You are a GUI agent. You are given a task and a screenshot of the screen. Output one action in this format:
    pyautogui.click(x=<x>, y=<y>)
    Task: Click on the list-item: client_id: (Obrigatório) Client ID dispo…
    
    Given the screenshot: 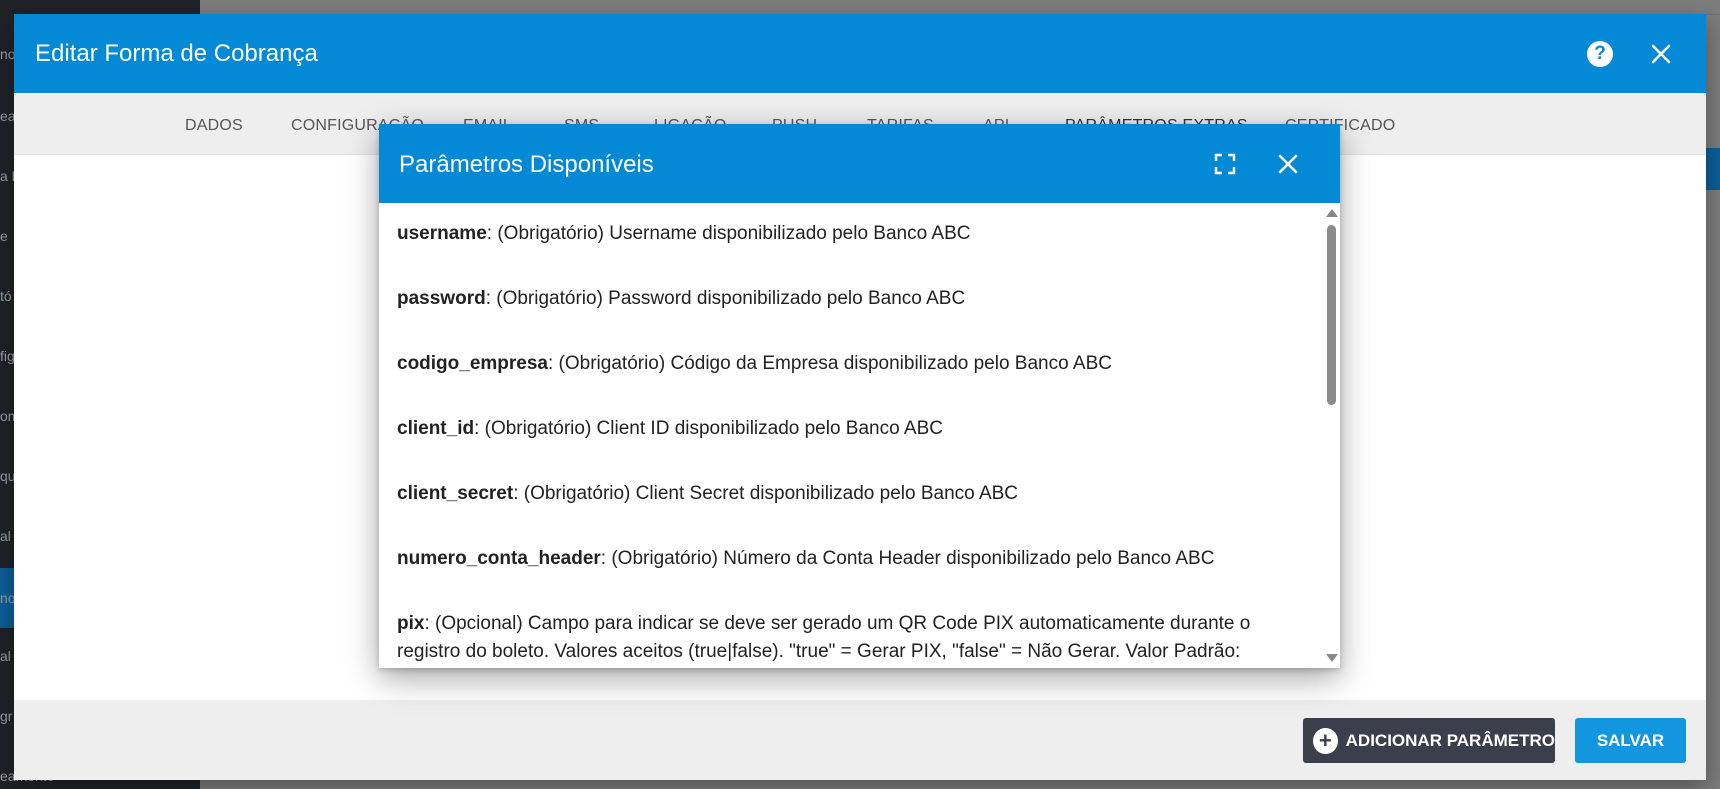 What is the action you would take?
    pyautogui.click(x=851, y=429)
    